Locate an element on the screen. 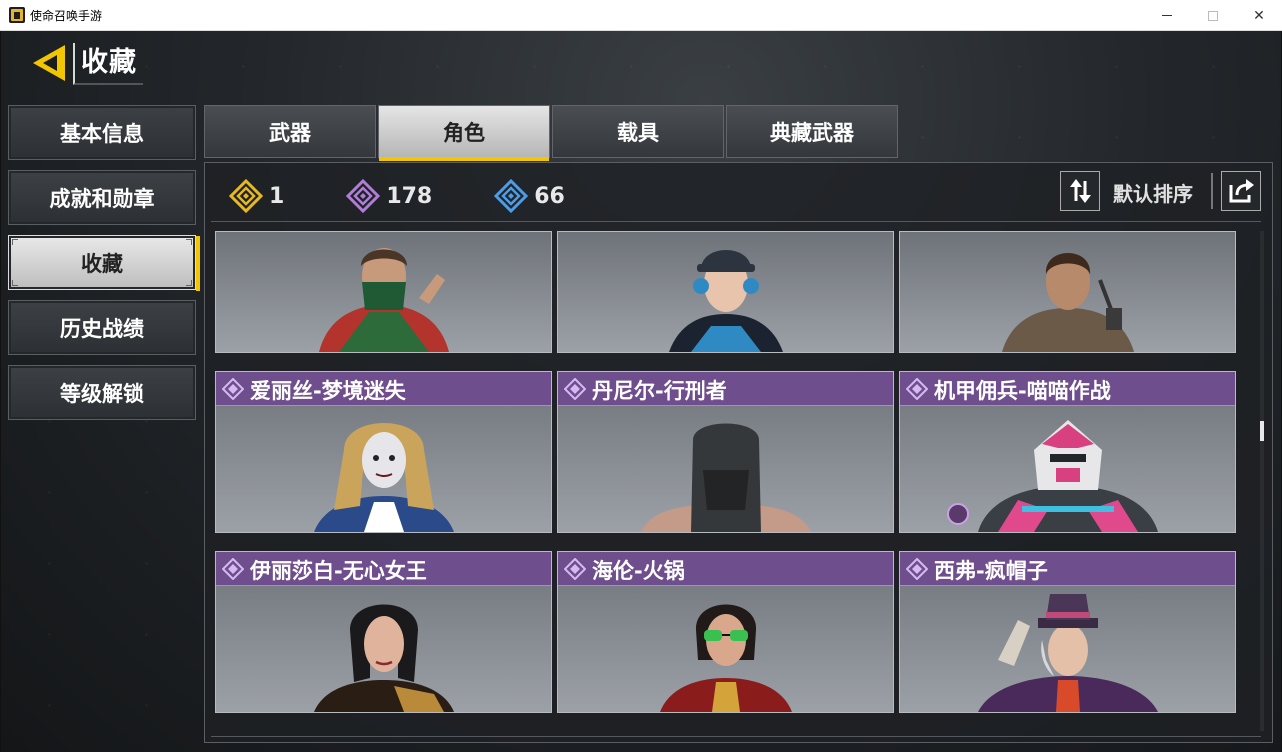 This screenshot has width=1282, height=752. character-name: 伊丽莎白-无心女王 is located at coordinates (338, 571).